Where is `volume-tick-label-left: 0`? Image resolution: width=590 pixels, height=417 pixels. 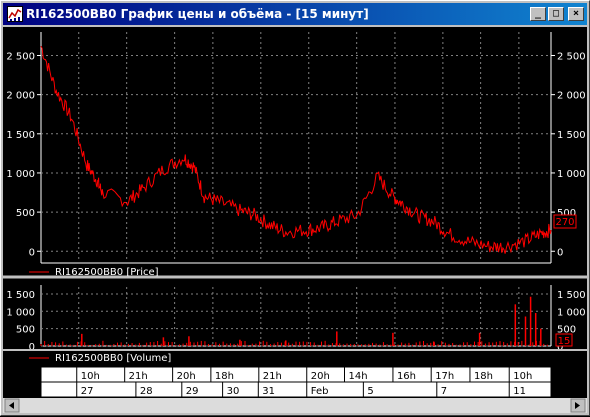 volume-tick-label-left: 0 is located at coordinates (32, 347).